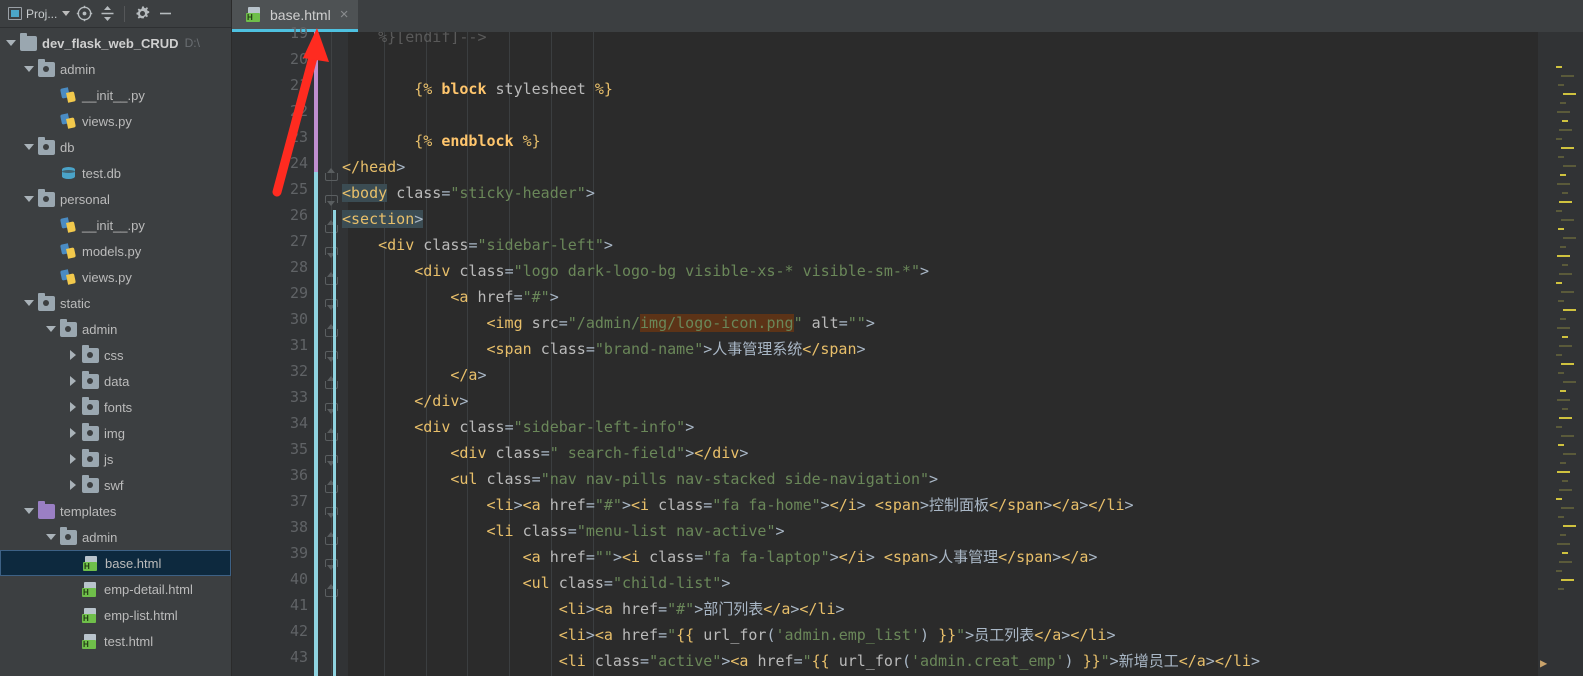 Image resolution: width=1583 pixels, height=676 pixels. I want to click on tree-item-swf: swf, so click(115, 485).